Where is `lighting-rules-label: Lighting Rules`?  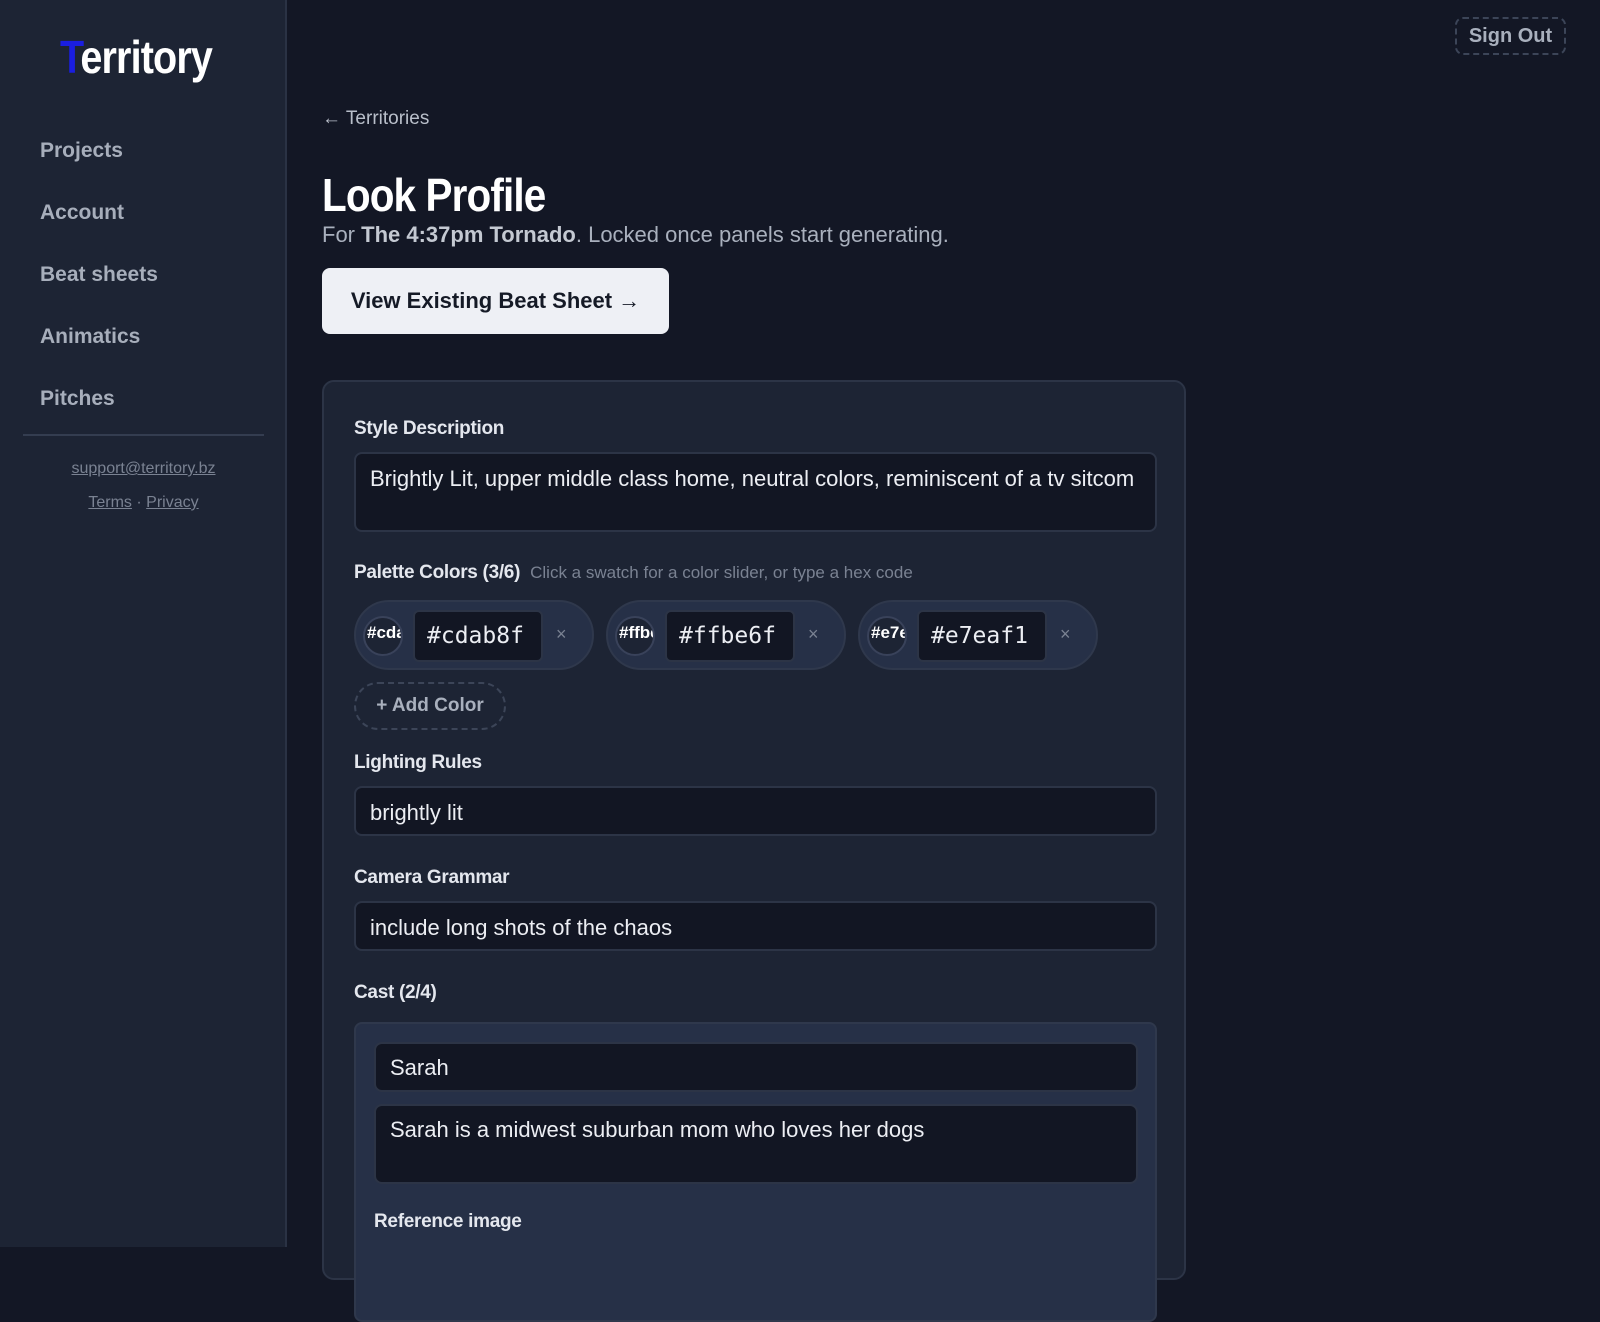 lighting-rules-label: Lighting Rules is located at coordinates (418, 762).